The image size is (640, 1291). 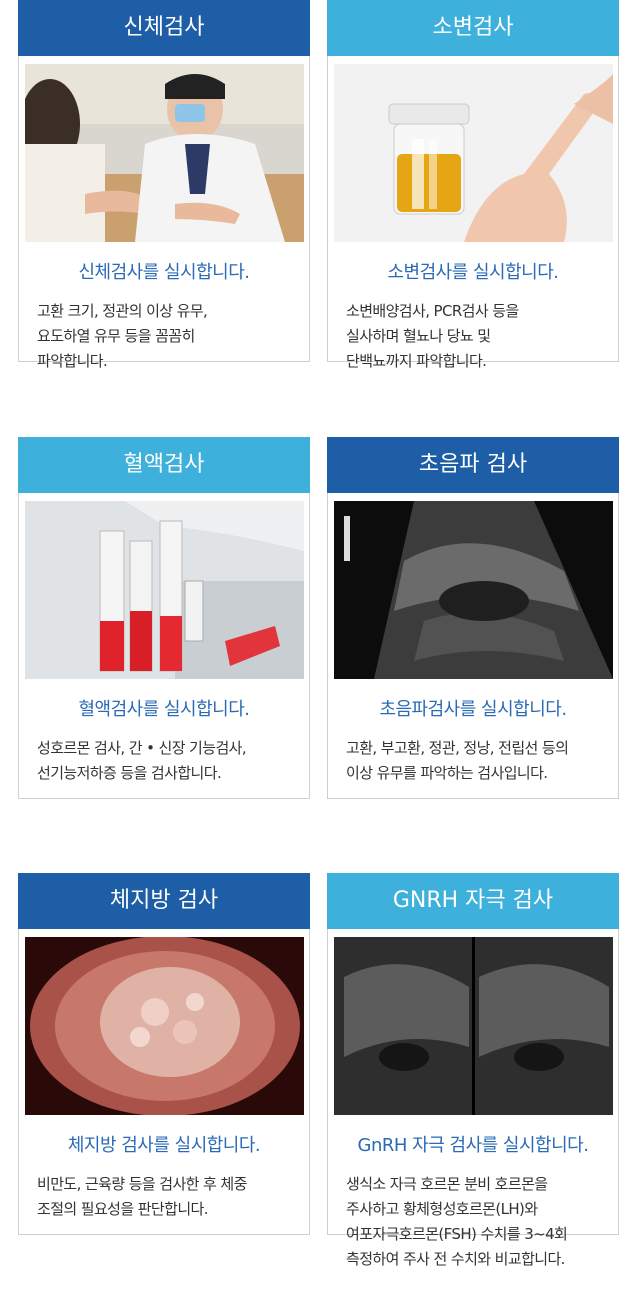 What do you see at coordinates (164, 1026) in the screenshot?
I see `tissue-photo` at bounding box center [164, 1026].